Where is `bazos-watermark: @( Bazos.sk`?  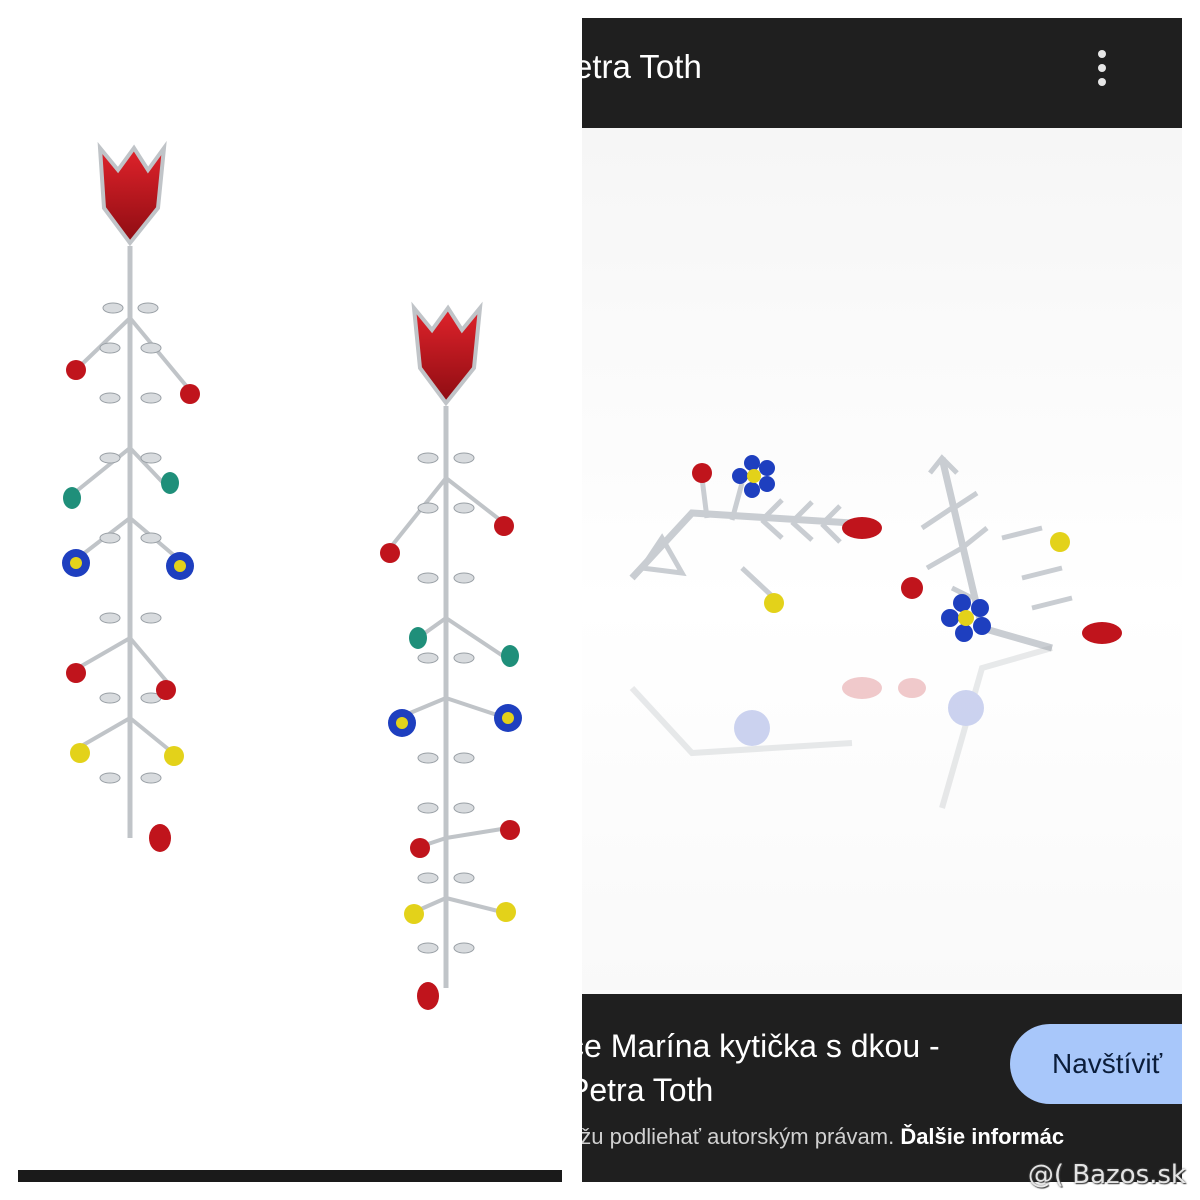 bazos-watermark: @( Bazos.sk is located at coordinates (1106, 1175).